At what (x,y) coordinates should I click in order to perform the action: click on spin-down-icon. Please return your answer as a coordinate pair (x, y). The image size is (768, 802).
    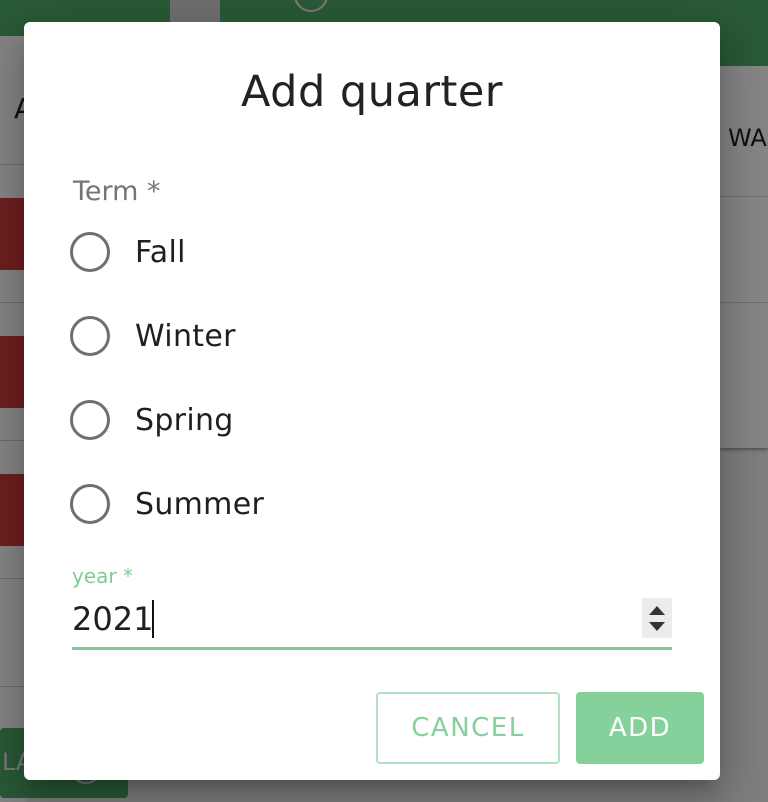
    Looking at the image, I should click on (657, 626).